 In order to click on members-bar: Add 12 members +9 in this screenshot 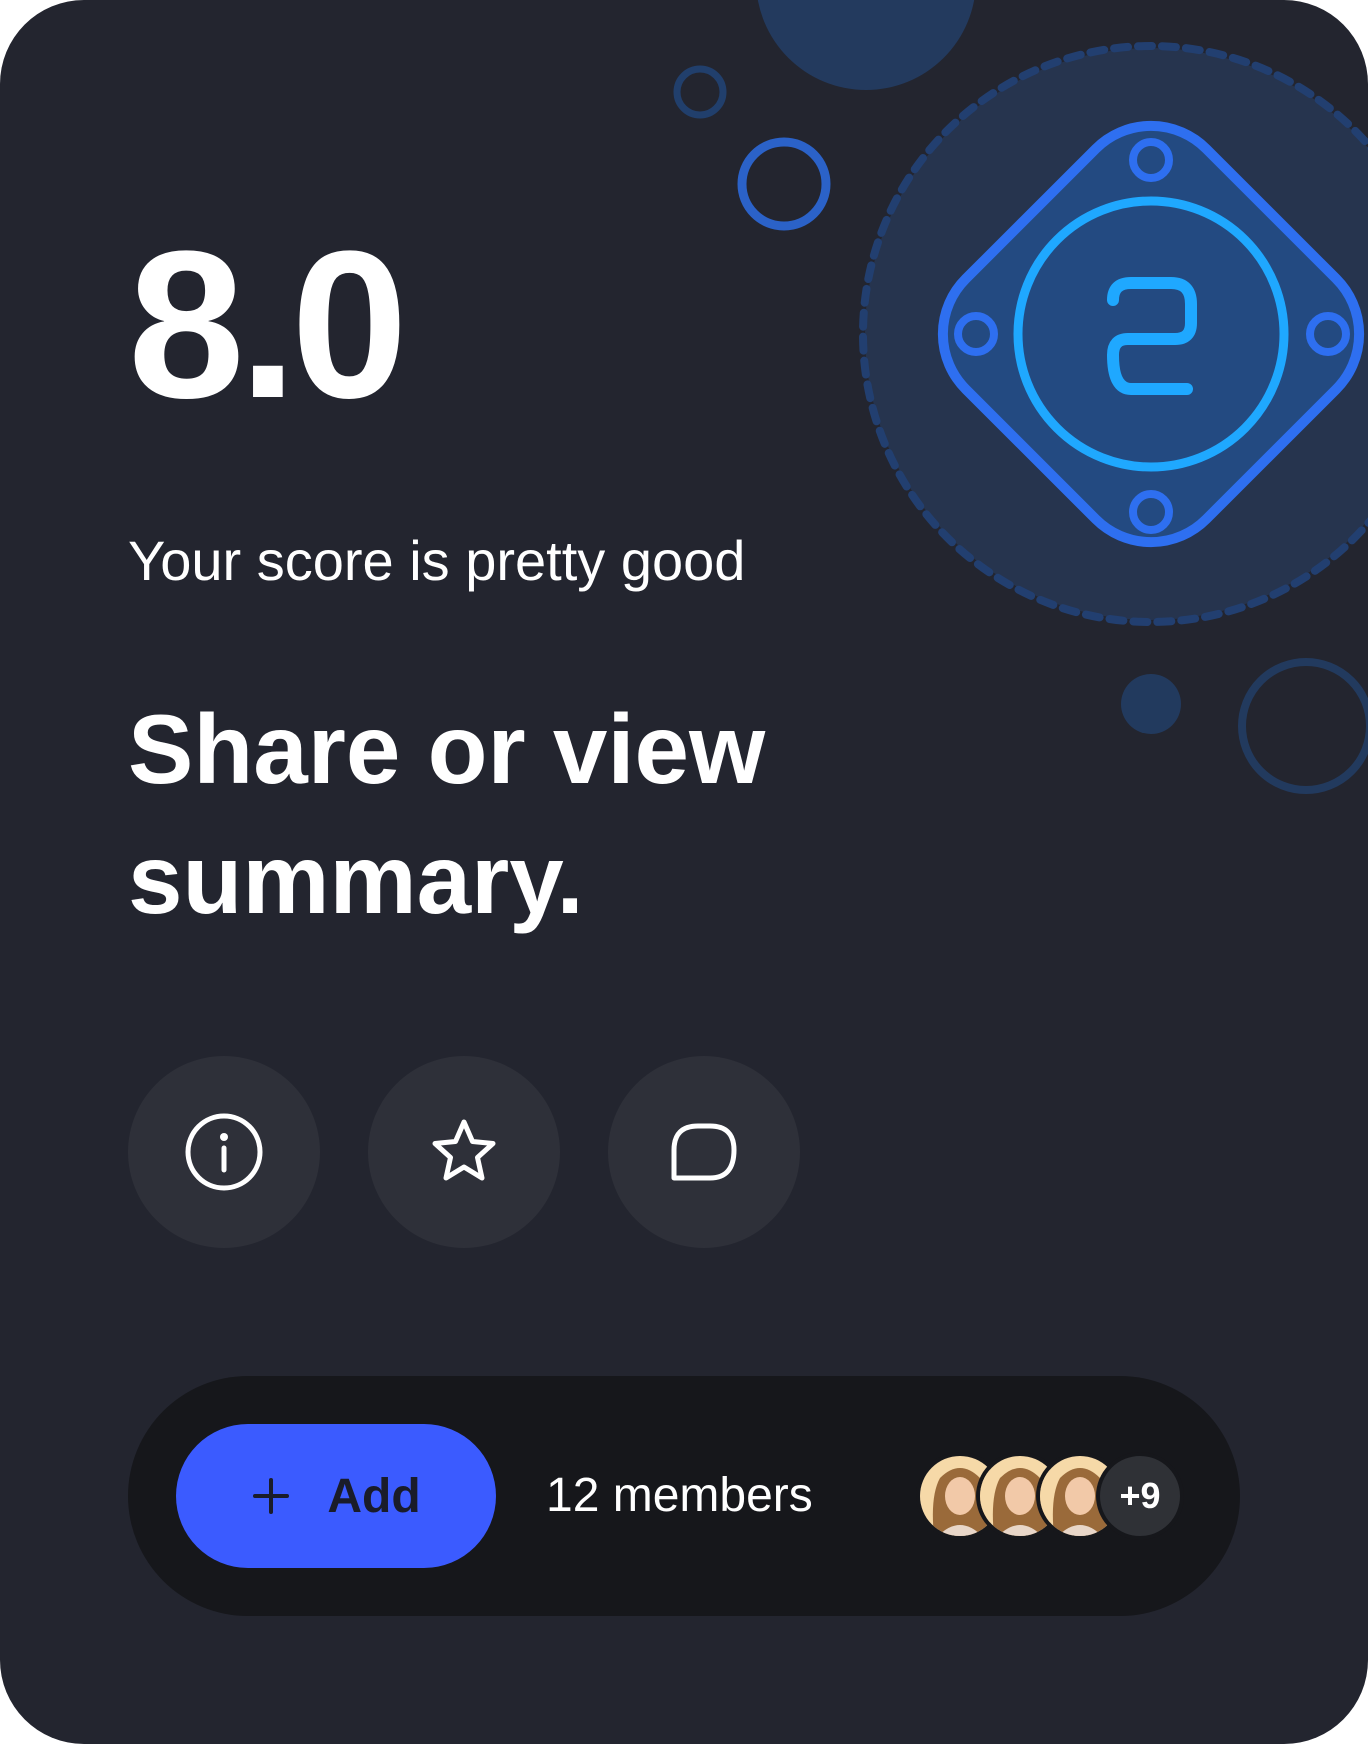, I will do `click(684, 1496)`.